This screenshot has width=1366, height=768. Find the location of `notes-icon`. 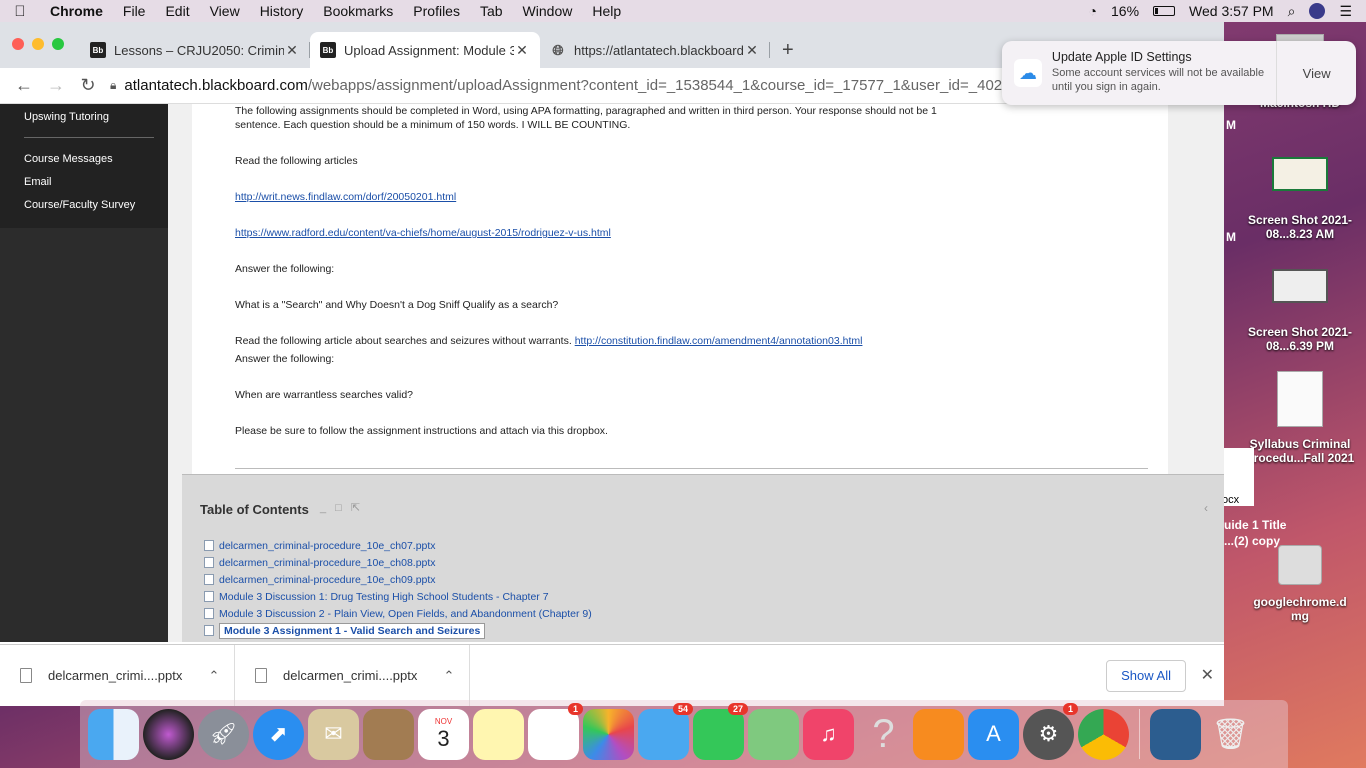

notes-icon is located at coordinates (498, 734).